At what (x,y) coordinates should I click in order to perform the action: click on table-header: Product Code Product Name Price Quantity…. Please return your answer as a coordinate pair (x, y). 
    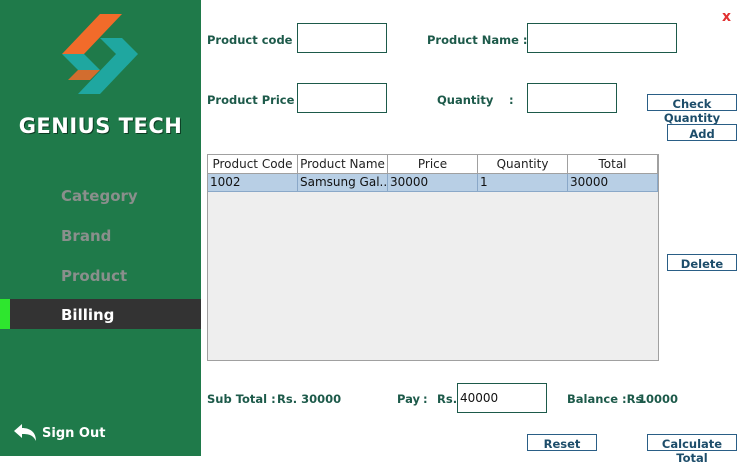
    Looking at the image, I should click on (433, 164).